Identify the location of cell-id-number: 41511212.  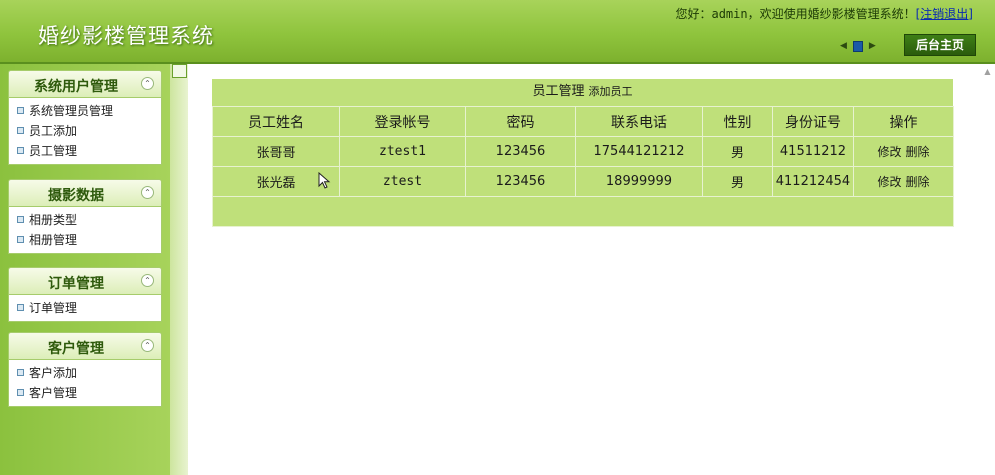
(813, 151).